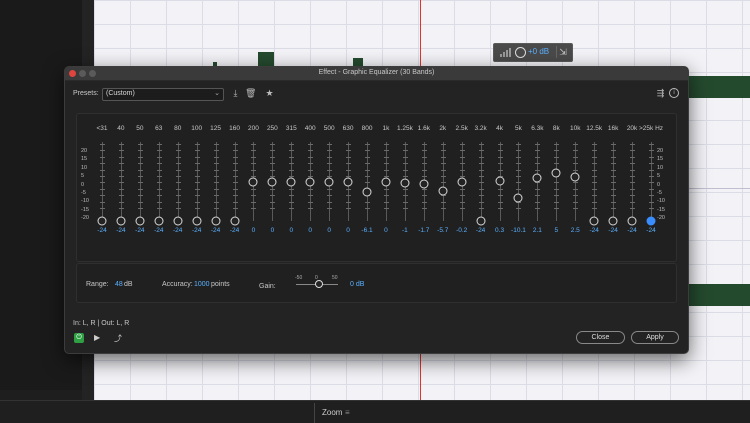  I want to click on band-gain-value: -10.1, so click(518, 230).